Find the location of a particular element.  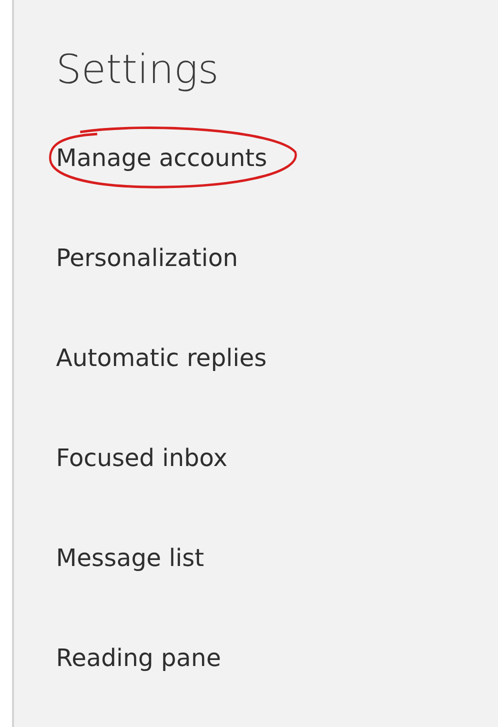

settings-menu-item: Manage accounts is located at coordinates (162, 158).